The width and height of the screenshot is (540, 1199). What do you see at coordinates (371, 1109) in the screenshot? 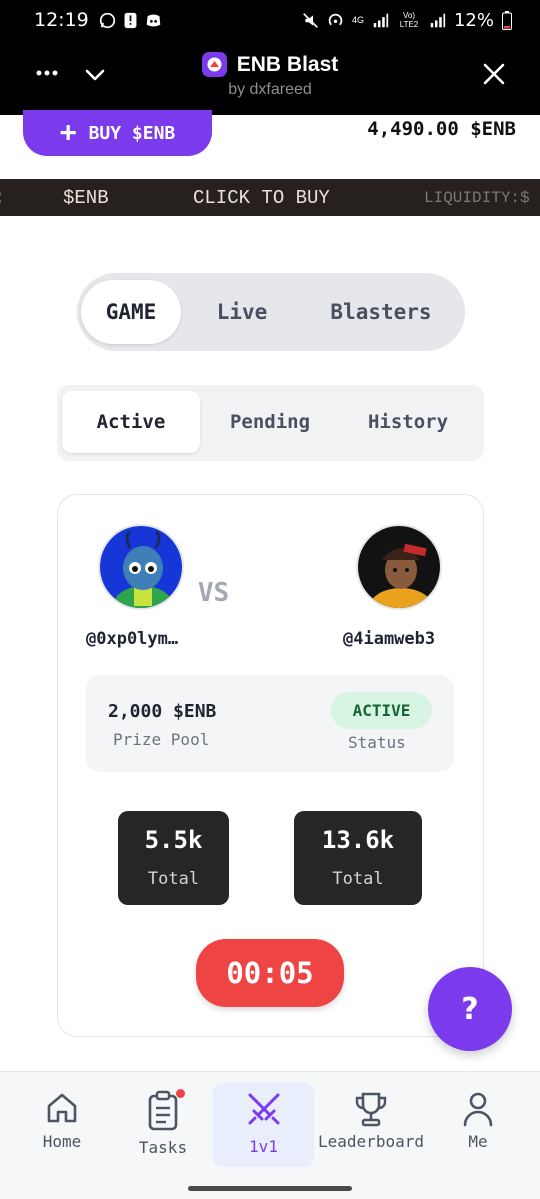
I see `trophy-icon` at bounding box center [371, 1109].